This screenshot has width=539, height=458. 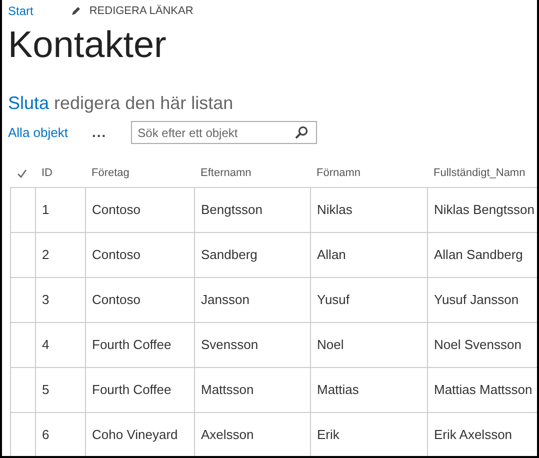 What do you see at coordinates (482, 209) in the screenshot?
I see `table-cell: Niklas Bengtsson` at bounding box center [482, 209].